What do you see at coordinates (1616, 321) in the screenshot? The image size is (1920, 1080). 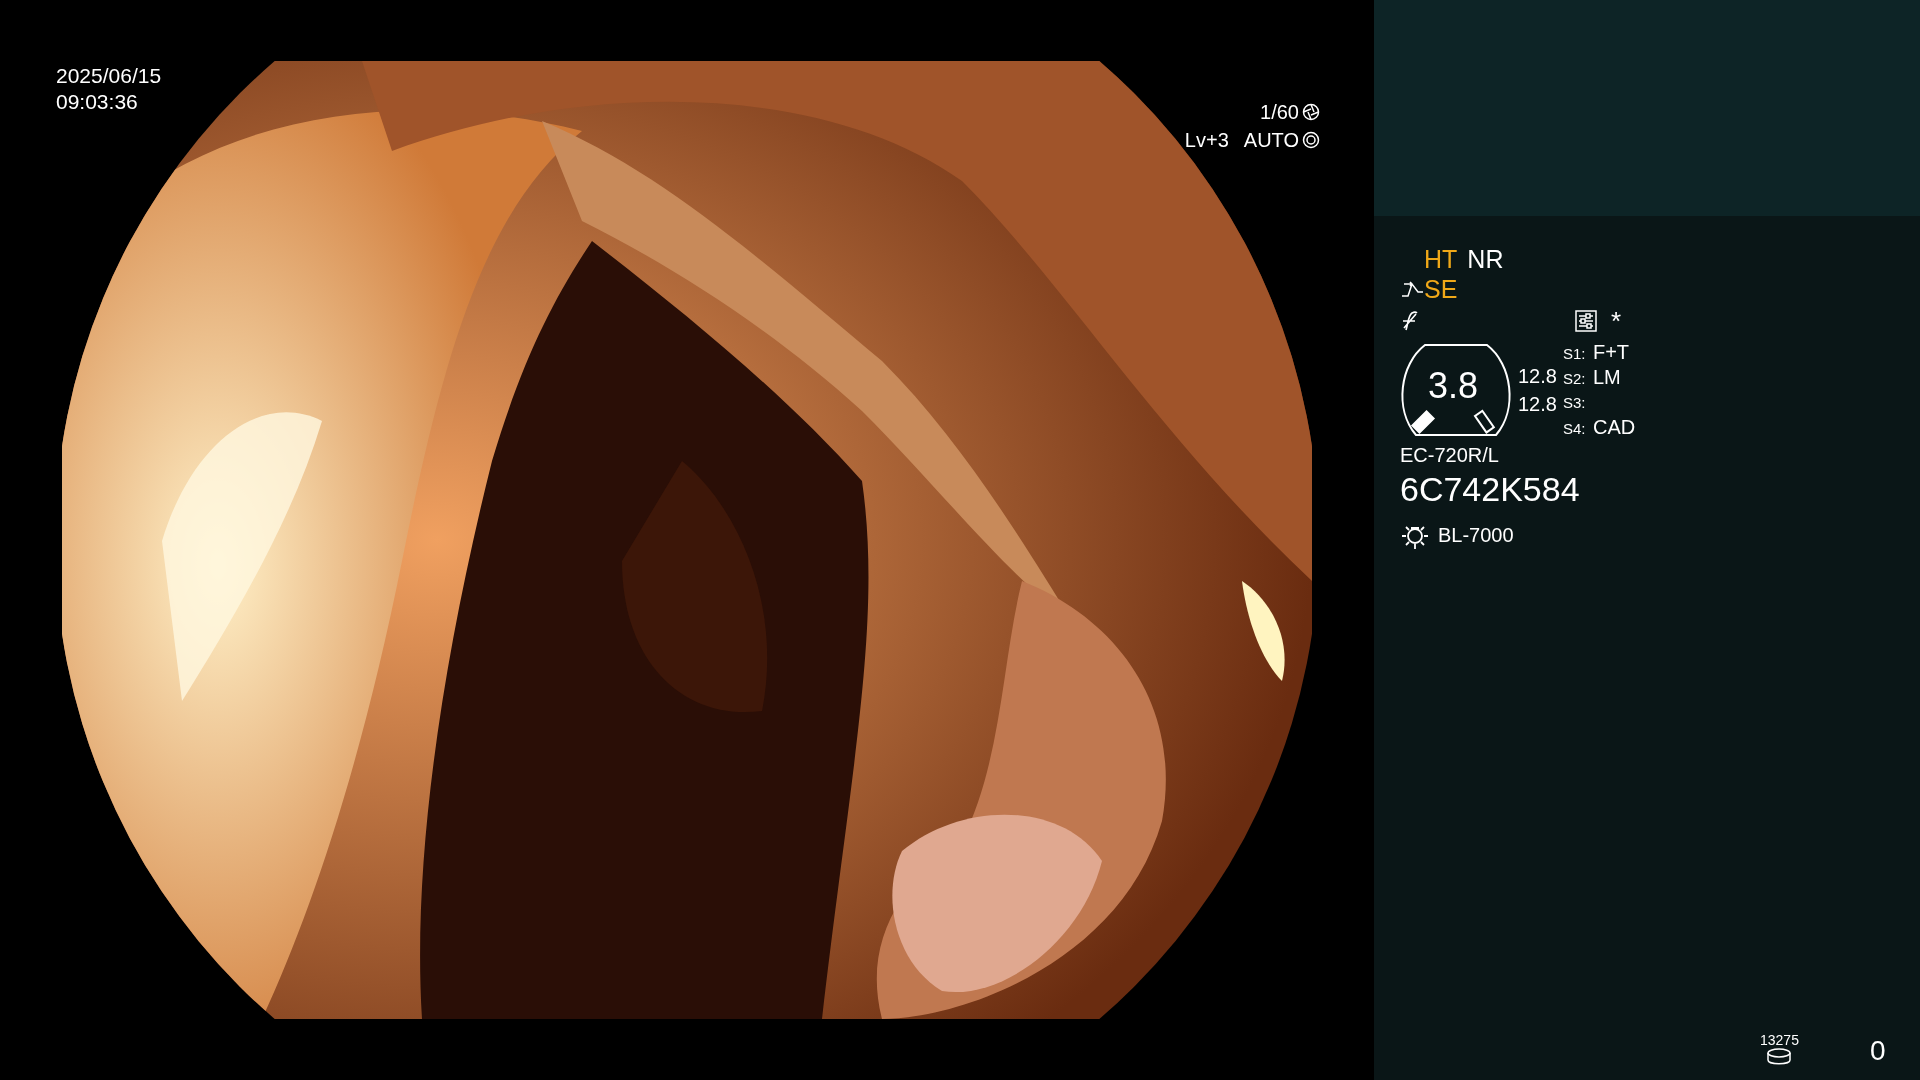 I see `asterisk-text: *` at bounding box center [1616, 321].